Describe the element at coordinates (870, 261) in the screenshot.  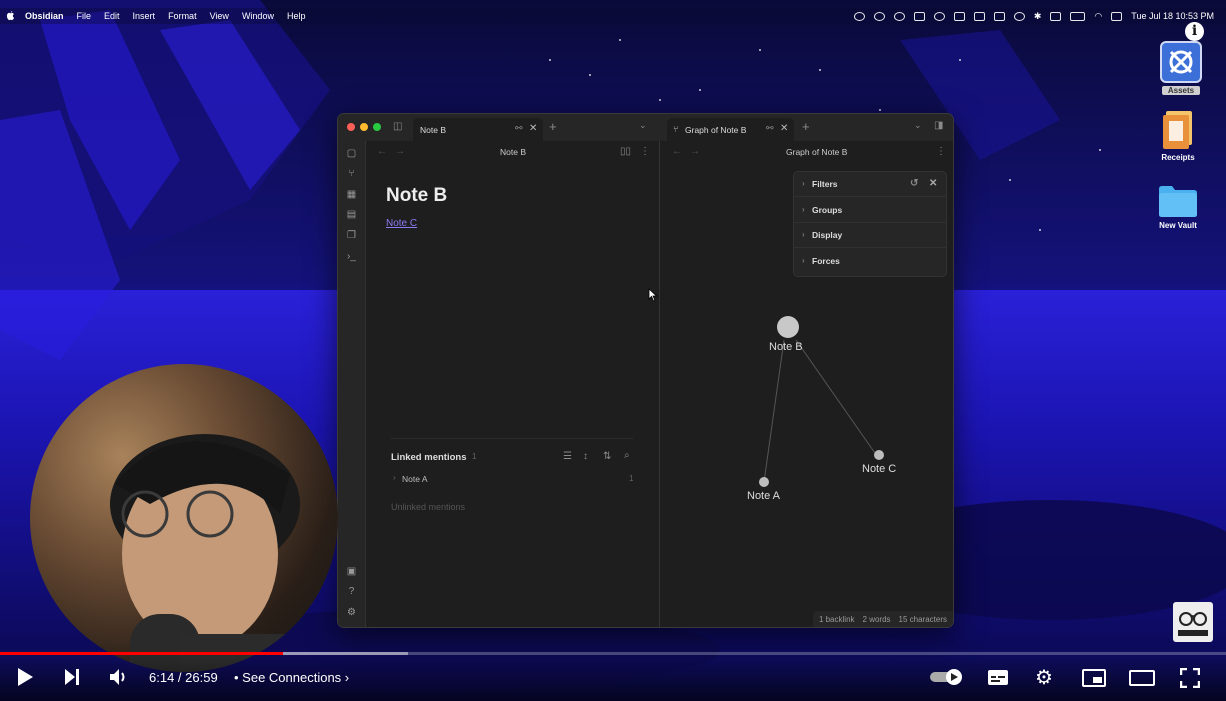
I see `graph-forces-row: › Forces` at that location.